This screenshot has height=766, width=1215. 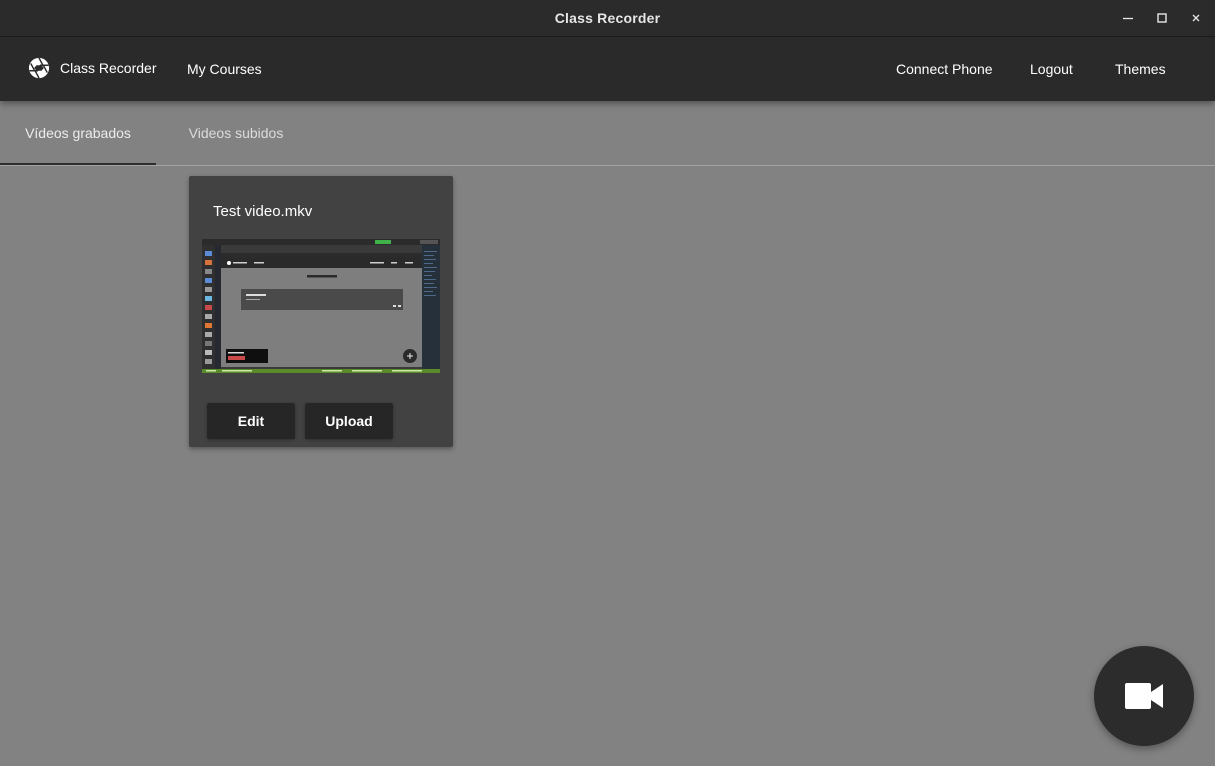 What do you see at coordinates (1051, 69) in the screenshot?
I see `nav-logout: Logout` at bounding box center [1051, 69].